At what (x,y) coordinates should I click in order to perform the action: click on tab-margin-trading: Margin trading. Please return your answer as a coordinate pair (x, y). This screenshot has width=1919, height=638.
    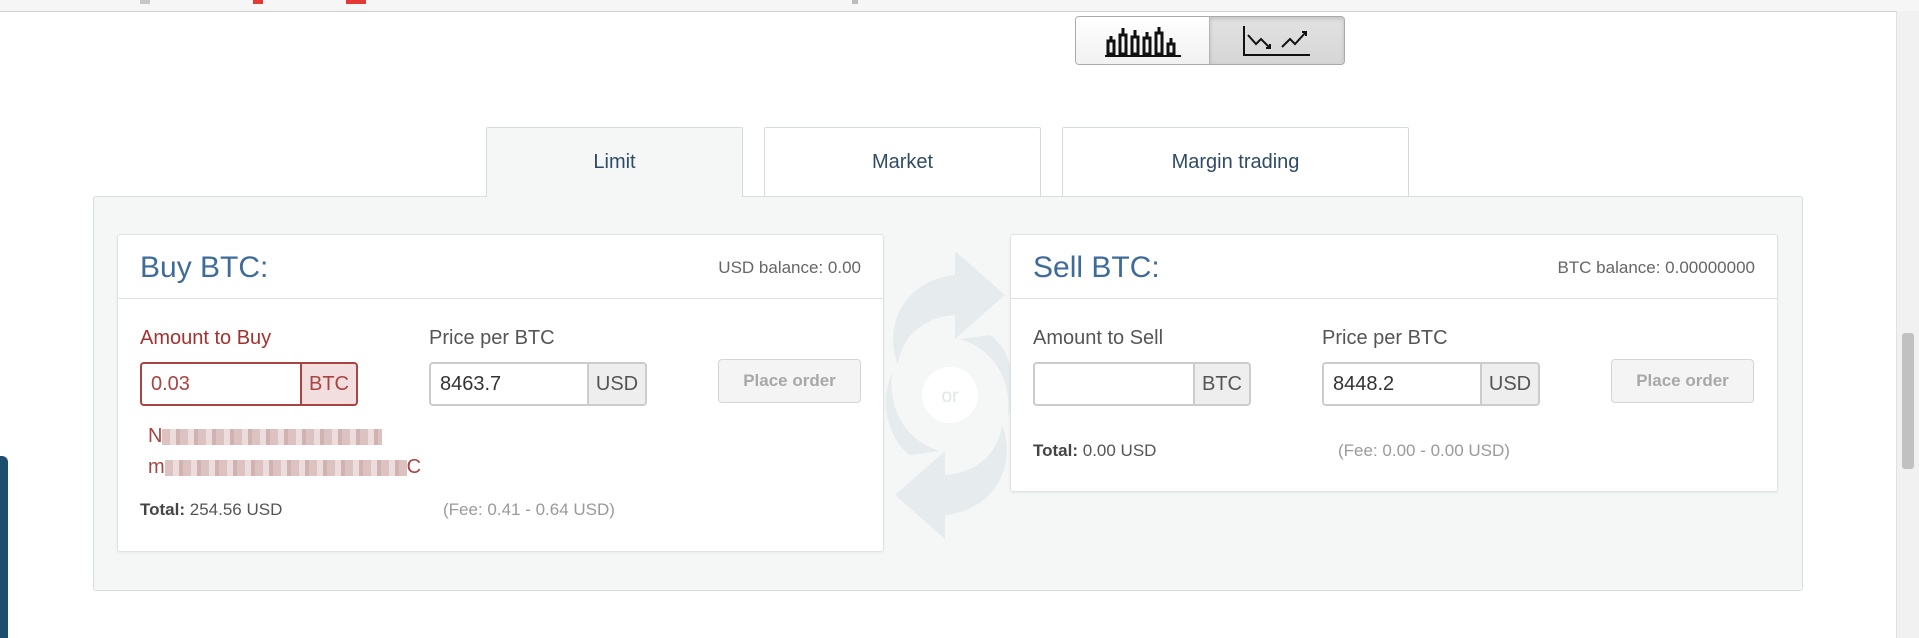
    Looking at the image, I should click on (1235, 161).